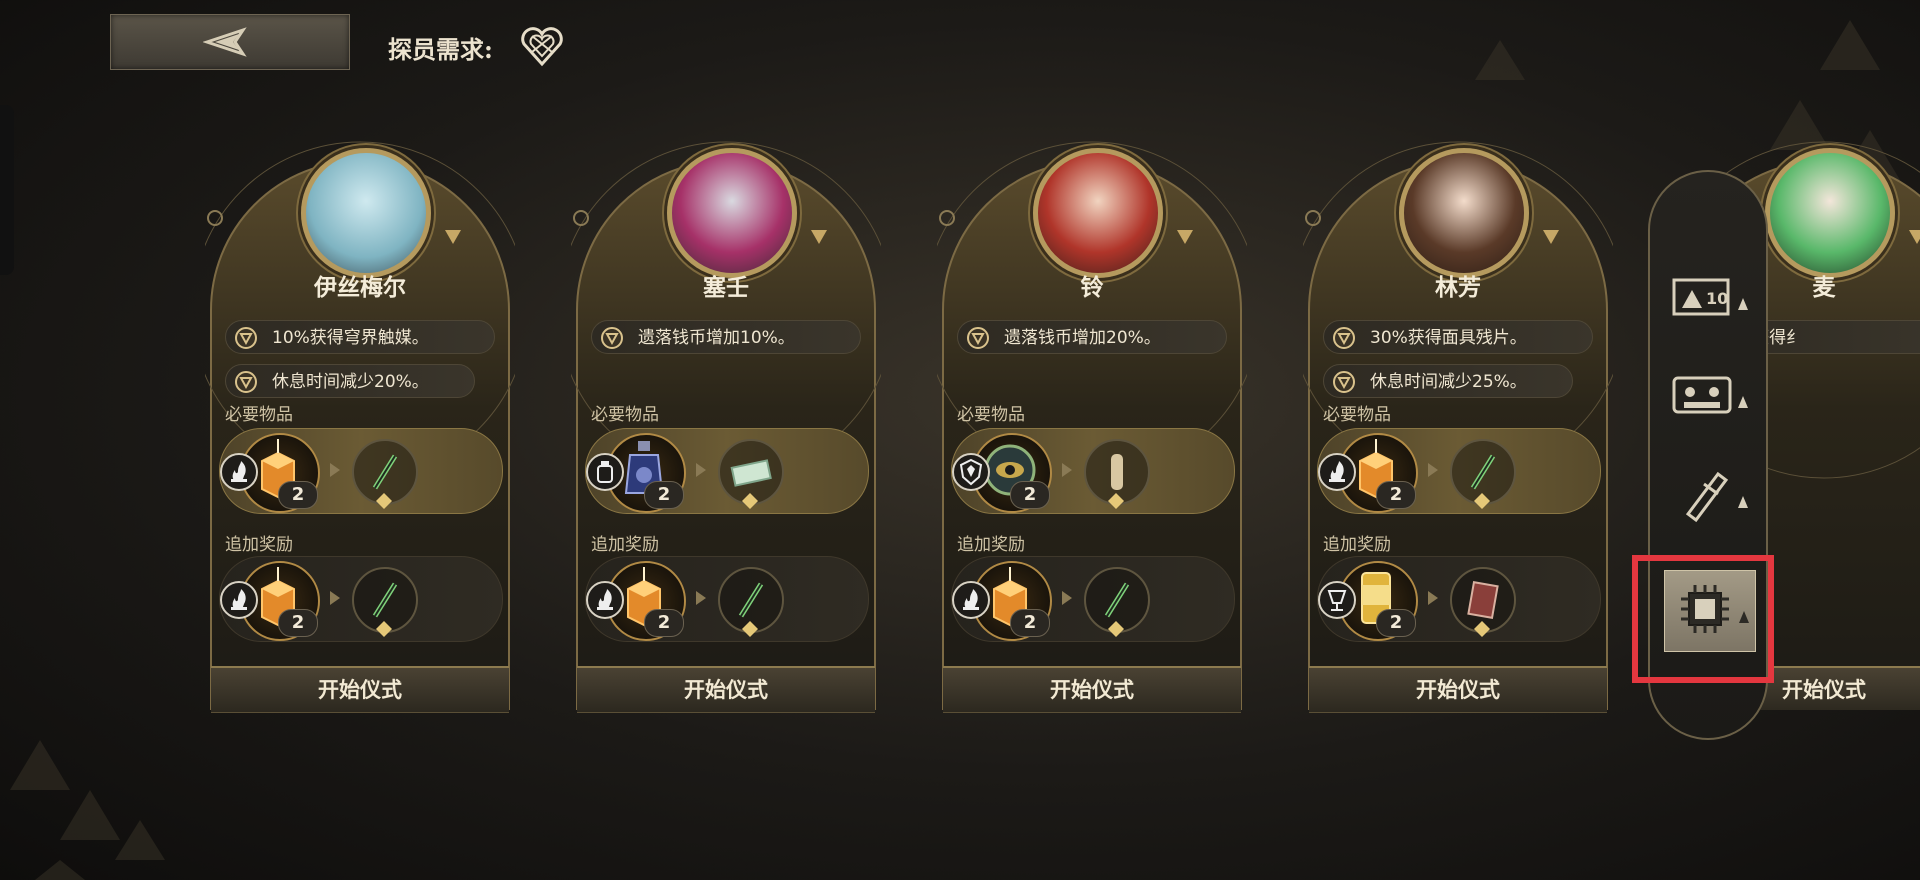  What do you see at coordinates (1092, 426) in the screenshot?
I see `character-card: 铃遗落钱币增加20%。必要物品 2 追加奖励 2 开始仪式` at bounding box center [1092, 426].